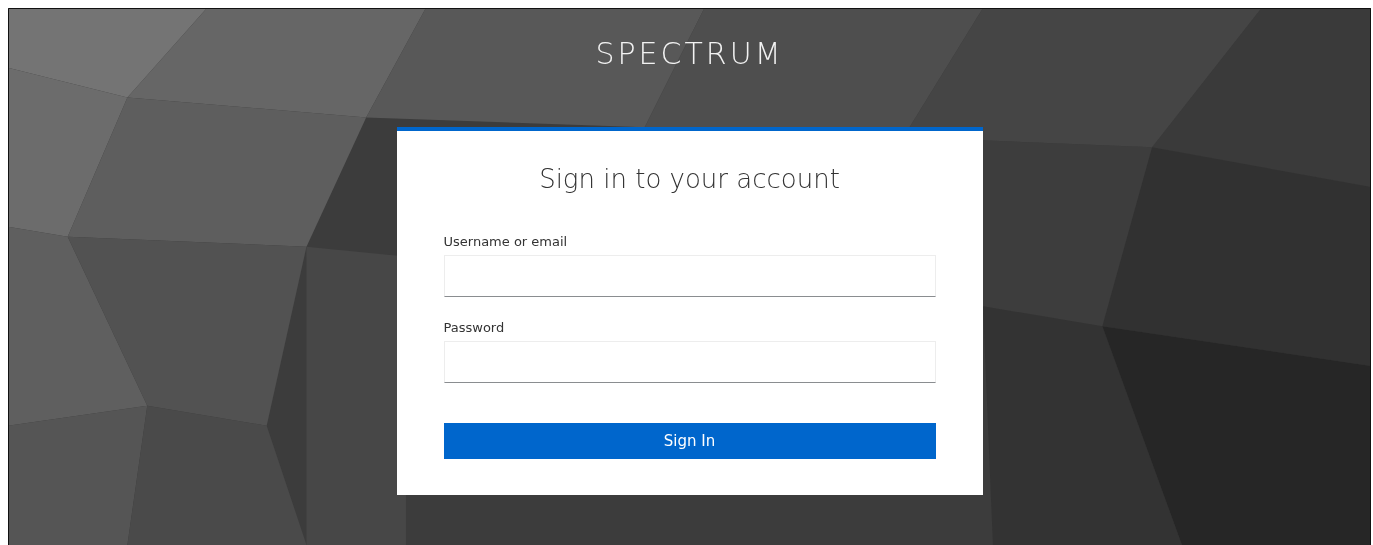 This screenshot has height=545, width=1373. What do you see at coordinates (689, 441) in the screenshot?
I see `sign-in-button: Sign In` at bounding box center [689, 441].